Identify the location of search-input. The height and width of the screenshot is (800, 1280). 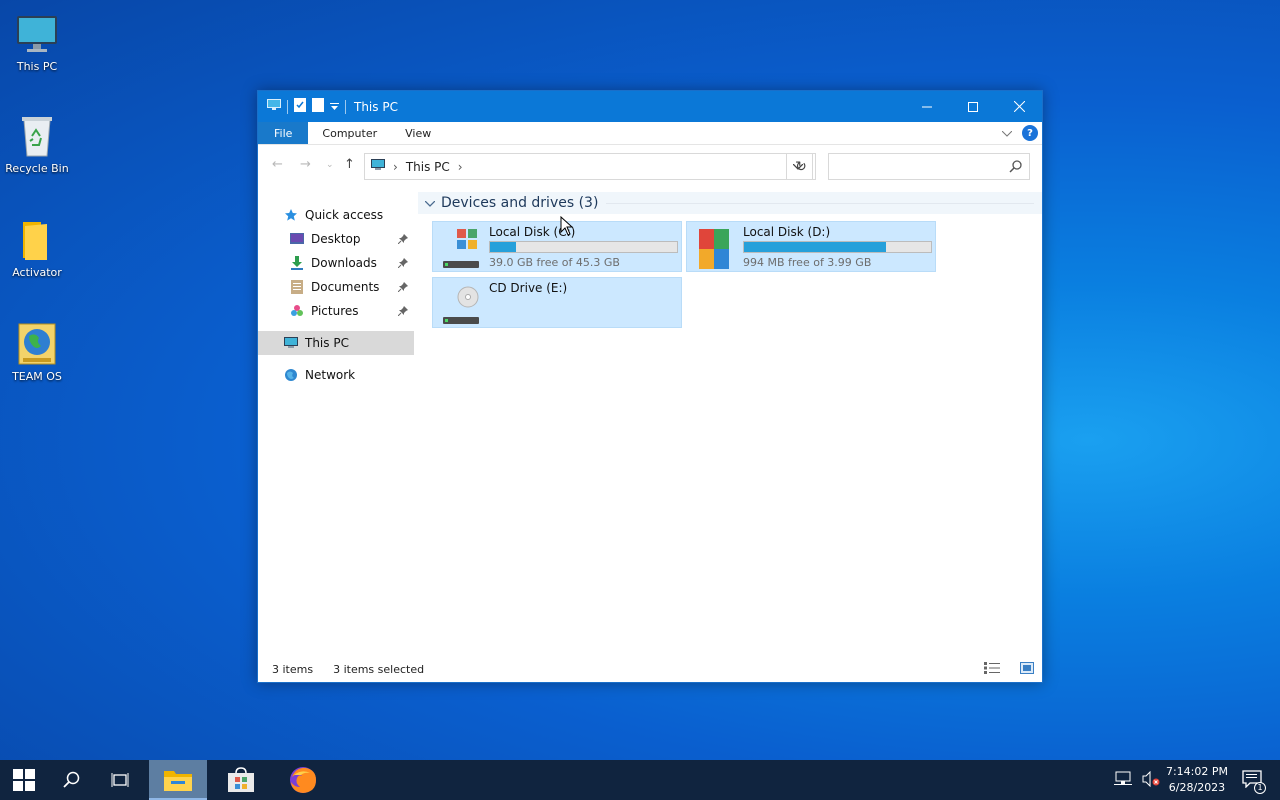
(929, 166).